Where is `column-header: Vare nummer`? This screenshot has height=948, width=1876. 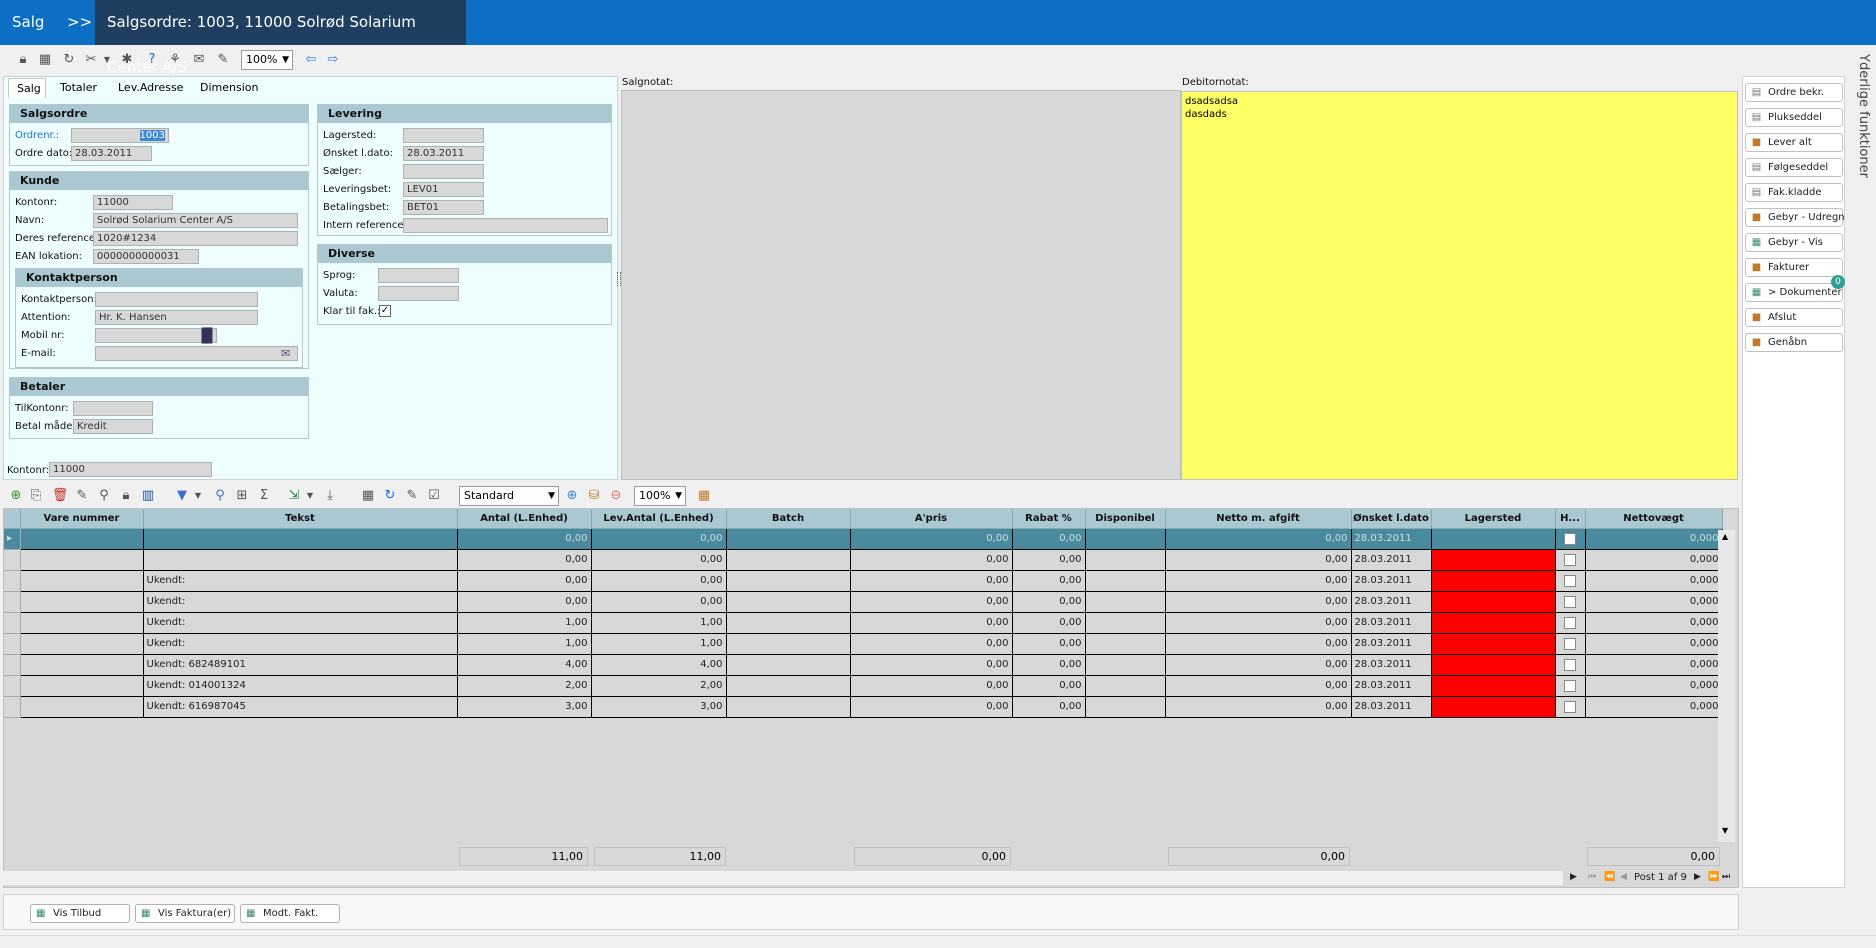 column-header: Vare nummer is located at coordinates (82, 519).